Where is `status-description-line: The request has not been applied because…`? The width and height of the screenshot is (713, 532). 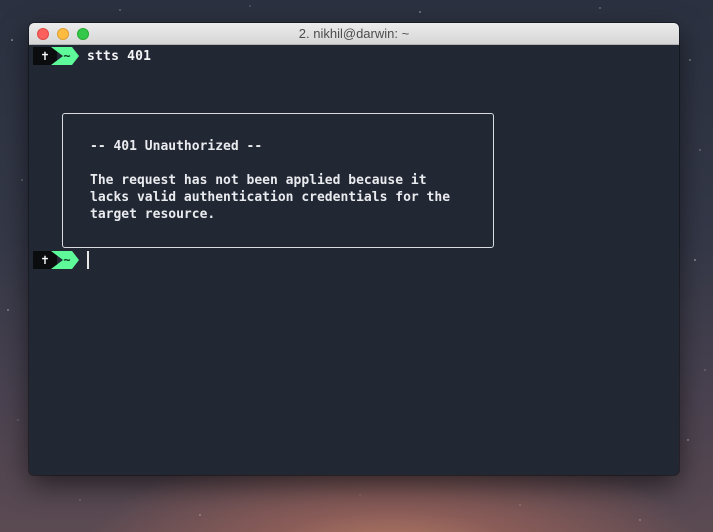 status-description-line: The request has not been applied because… is located at coordinates (258, 180).